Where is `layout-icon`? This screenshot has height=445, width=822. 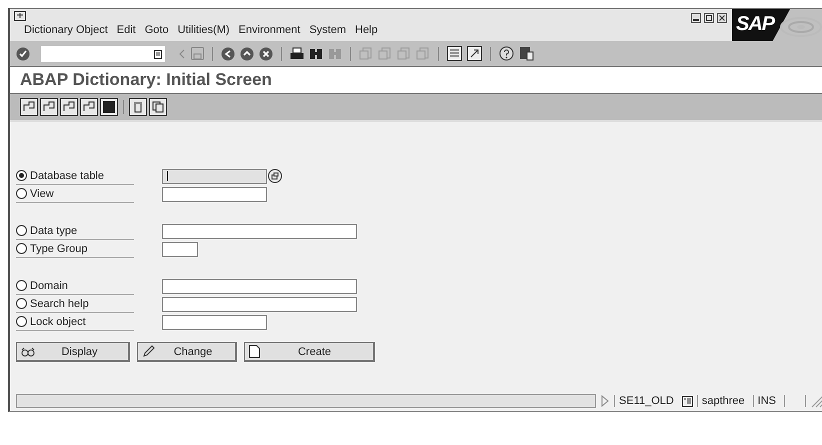
layout-icon is located at coordinates (526, 53).